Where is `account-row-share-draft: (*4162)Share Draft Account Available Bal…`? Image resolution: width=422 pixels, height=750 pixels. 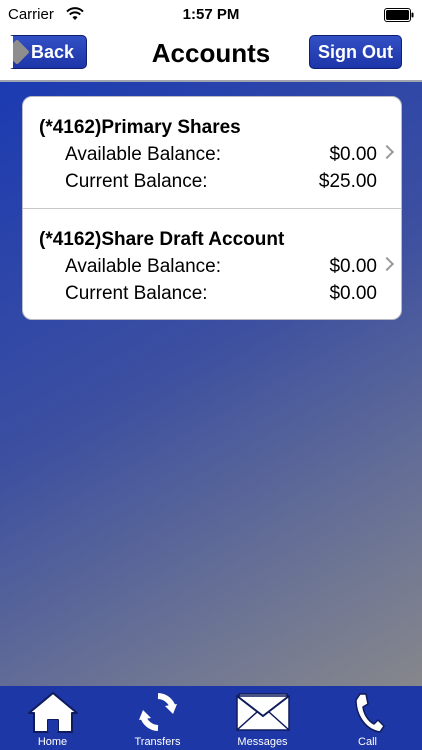
account-row-share-draft: (*4162)Share Draft Account Available Bal… is located at coordinates (212, 263).